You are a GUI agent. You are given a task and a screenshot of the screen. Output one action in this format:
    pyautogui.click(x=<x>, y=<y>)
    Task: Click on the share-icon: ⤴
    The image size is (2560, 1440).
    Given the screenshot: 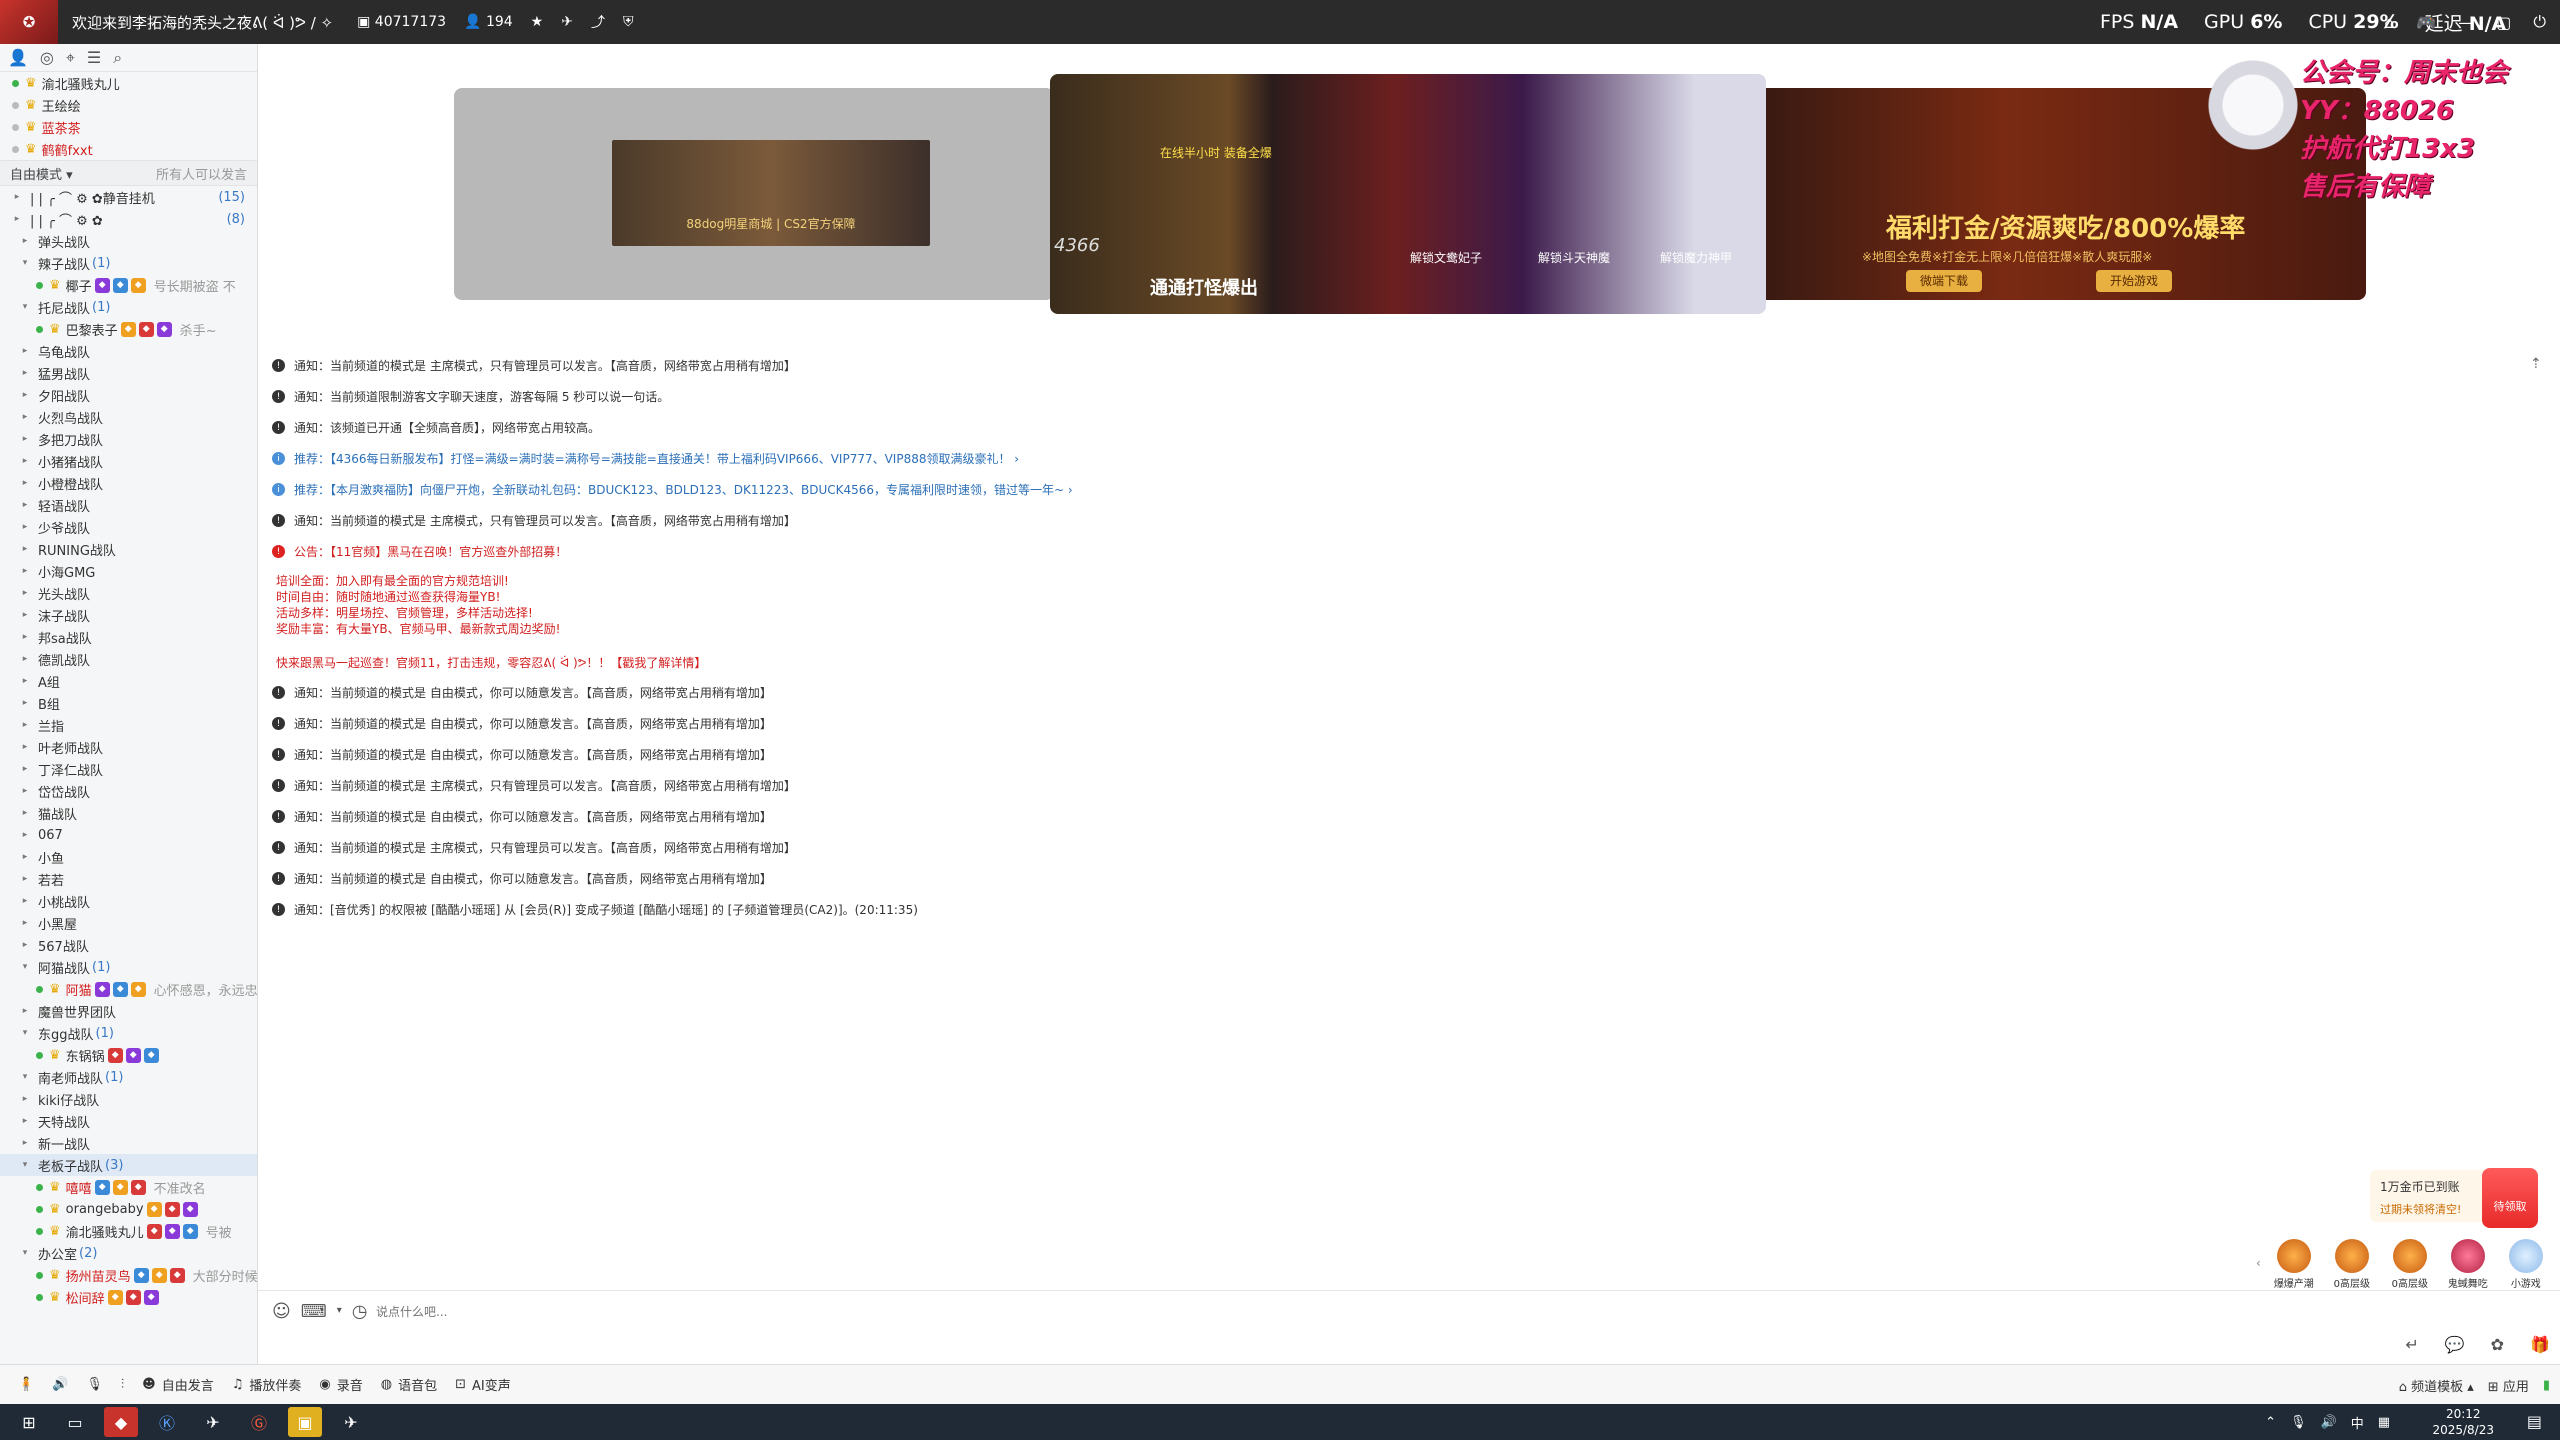 What is the action you would take?
    pyautogui.click(x=598, y=22)
    